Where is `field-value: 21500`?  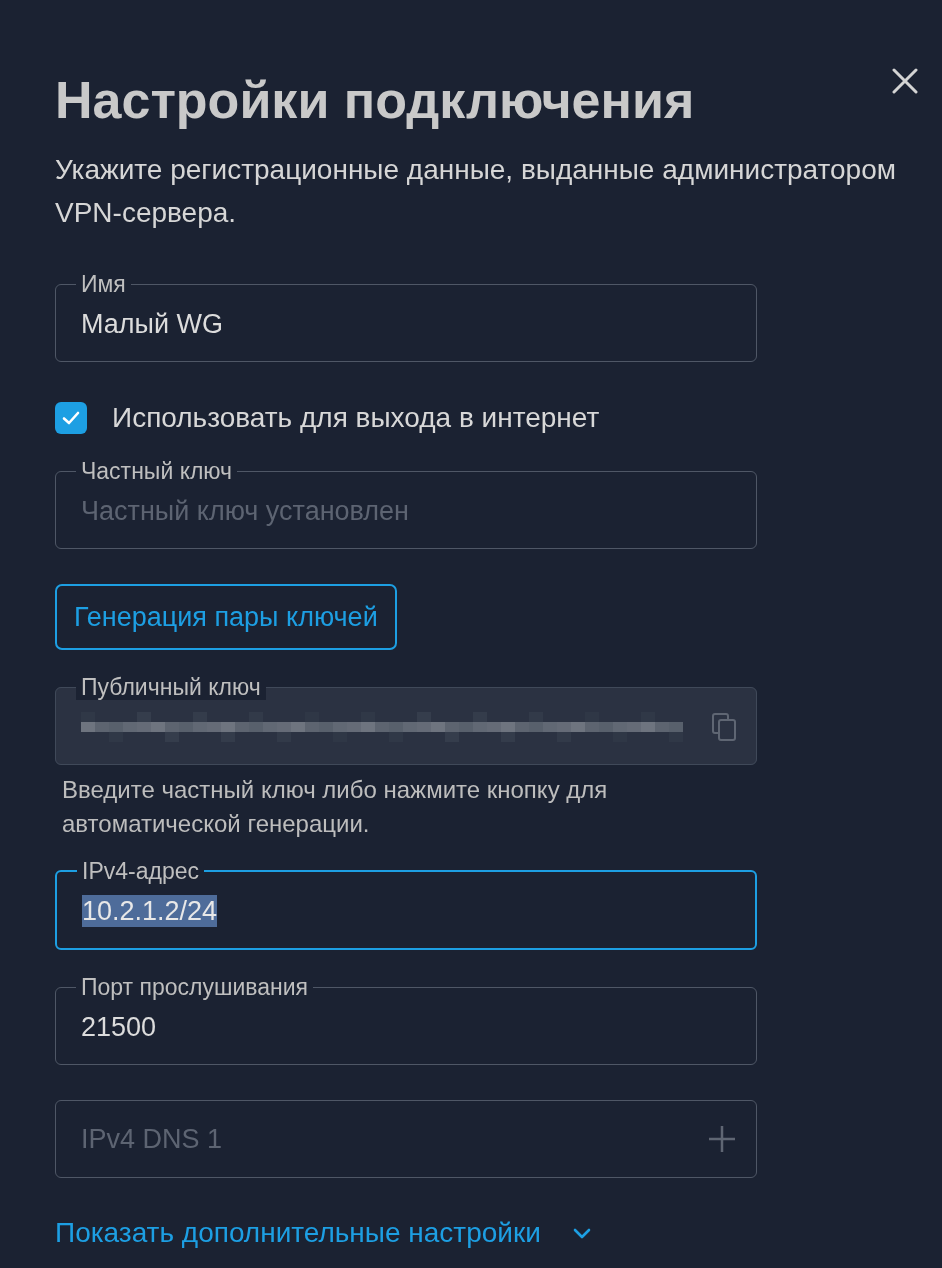 field-value: 21500 is located at coordinates (119, 1027).